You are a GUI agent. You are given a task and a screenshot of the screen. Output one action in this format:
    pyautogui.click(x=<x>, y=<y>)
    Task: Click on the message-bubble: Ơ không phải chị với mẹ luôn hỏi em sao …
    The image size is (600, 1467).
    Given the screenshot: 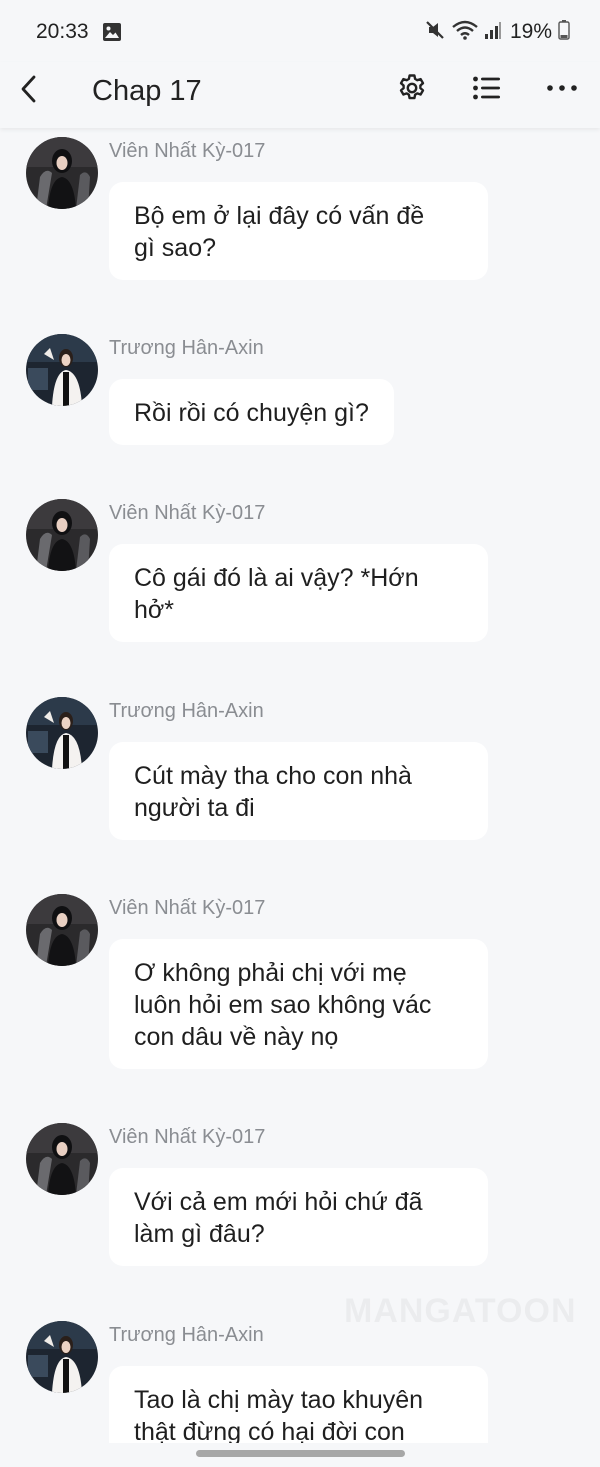 What is the action you would take?
    pyautogui.click(x=298, y=1004)
    